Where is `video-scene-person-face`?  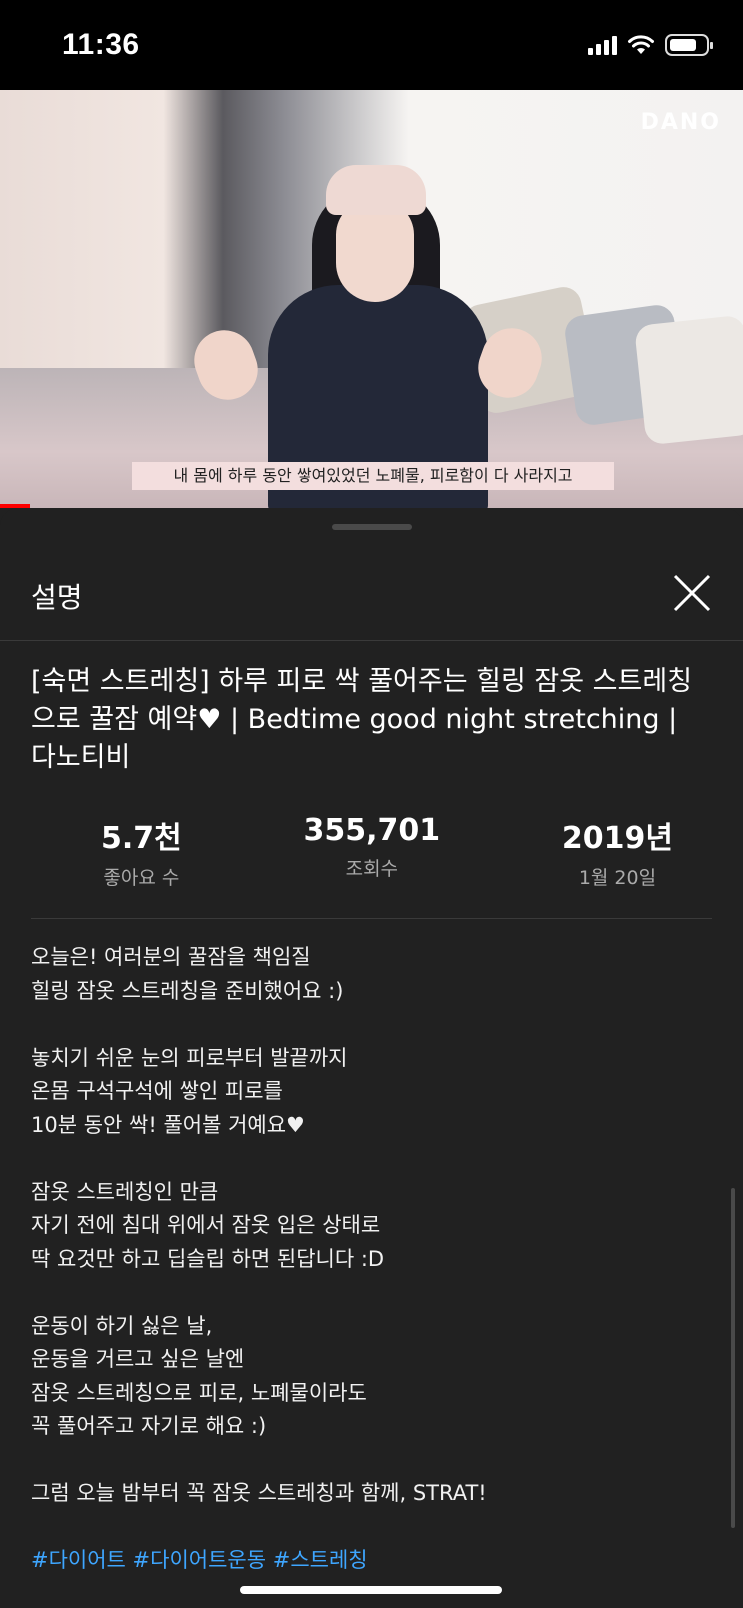
video-scene-person-face is located at coordinates (375, 251).